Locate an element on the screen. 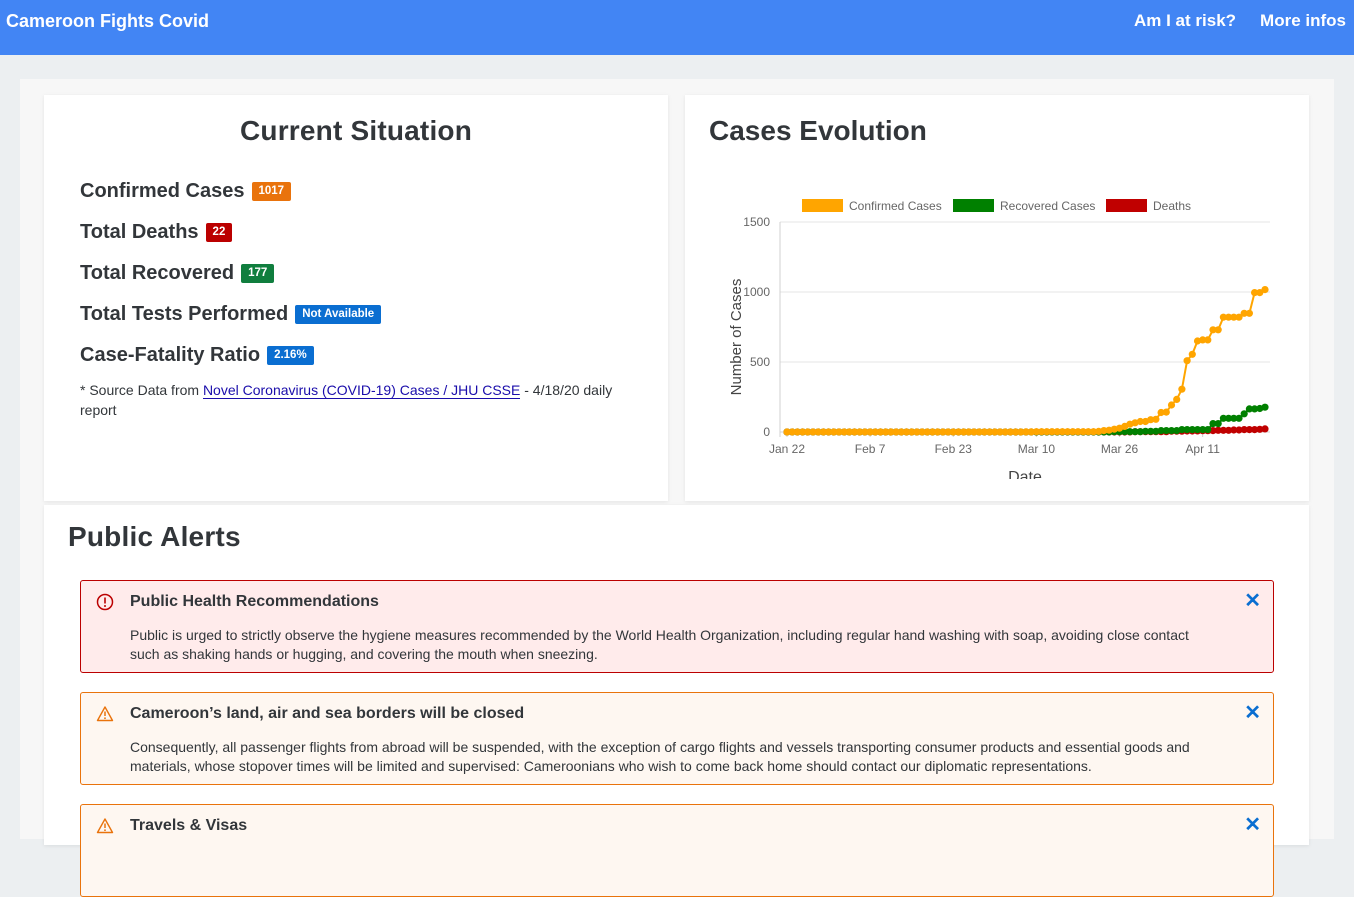  confirmed-cases-badge: 1017 is located at coordinates (271, 191).